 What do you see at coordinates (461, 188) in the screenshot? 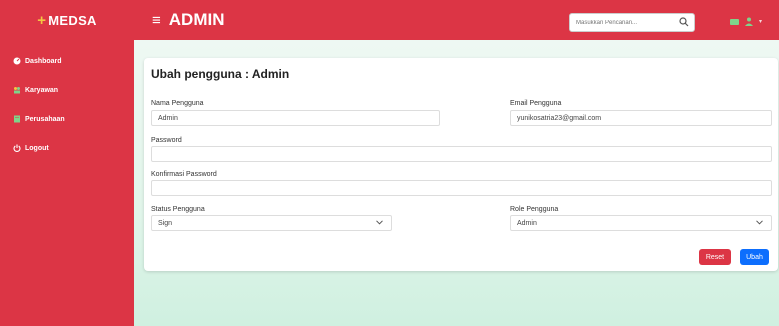
I see `konfirmasi-password-field` at bounding box center [461, 188].